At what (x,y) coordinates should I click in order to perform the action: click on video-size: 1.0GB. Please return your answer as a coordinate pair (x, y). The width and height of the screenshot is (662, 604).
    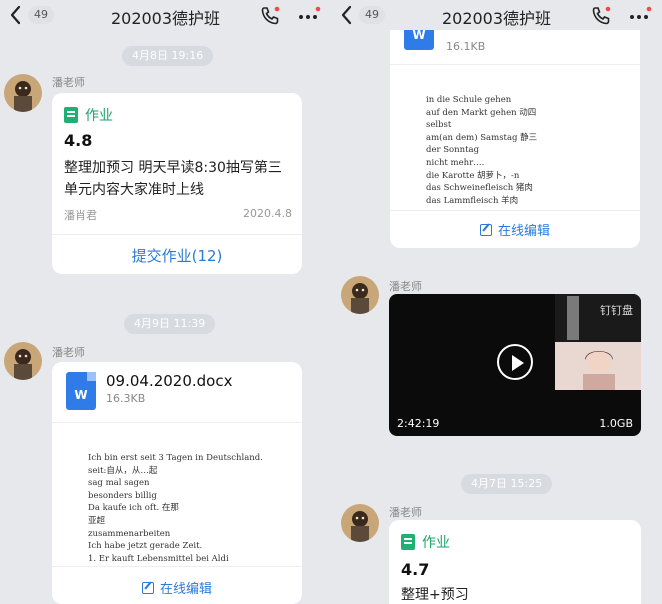
    Looking at the image, I should click on (616, 423).